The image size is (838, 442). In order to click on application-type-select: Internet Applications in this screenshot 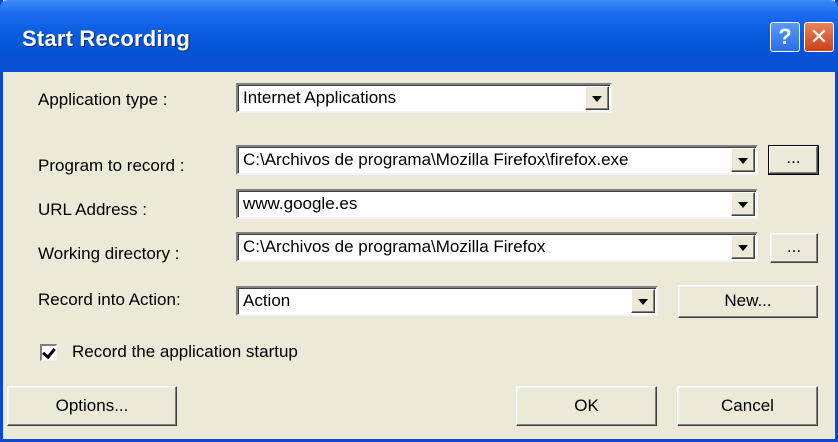, I will do `click(424, 98)`.